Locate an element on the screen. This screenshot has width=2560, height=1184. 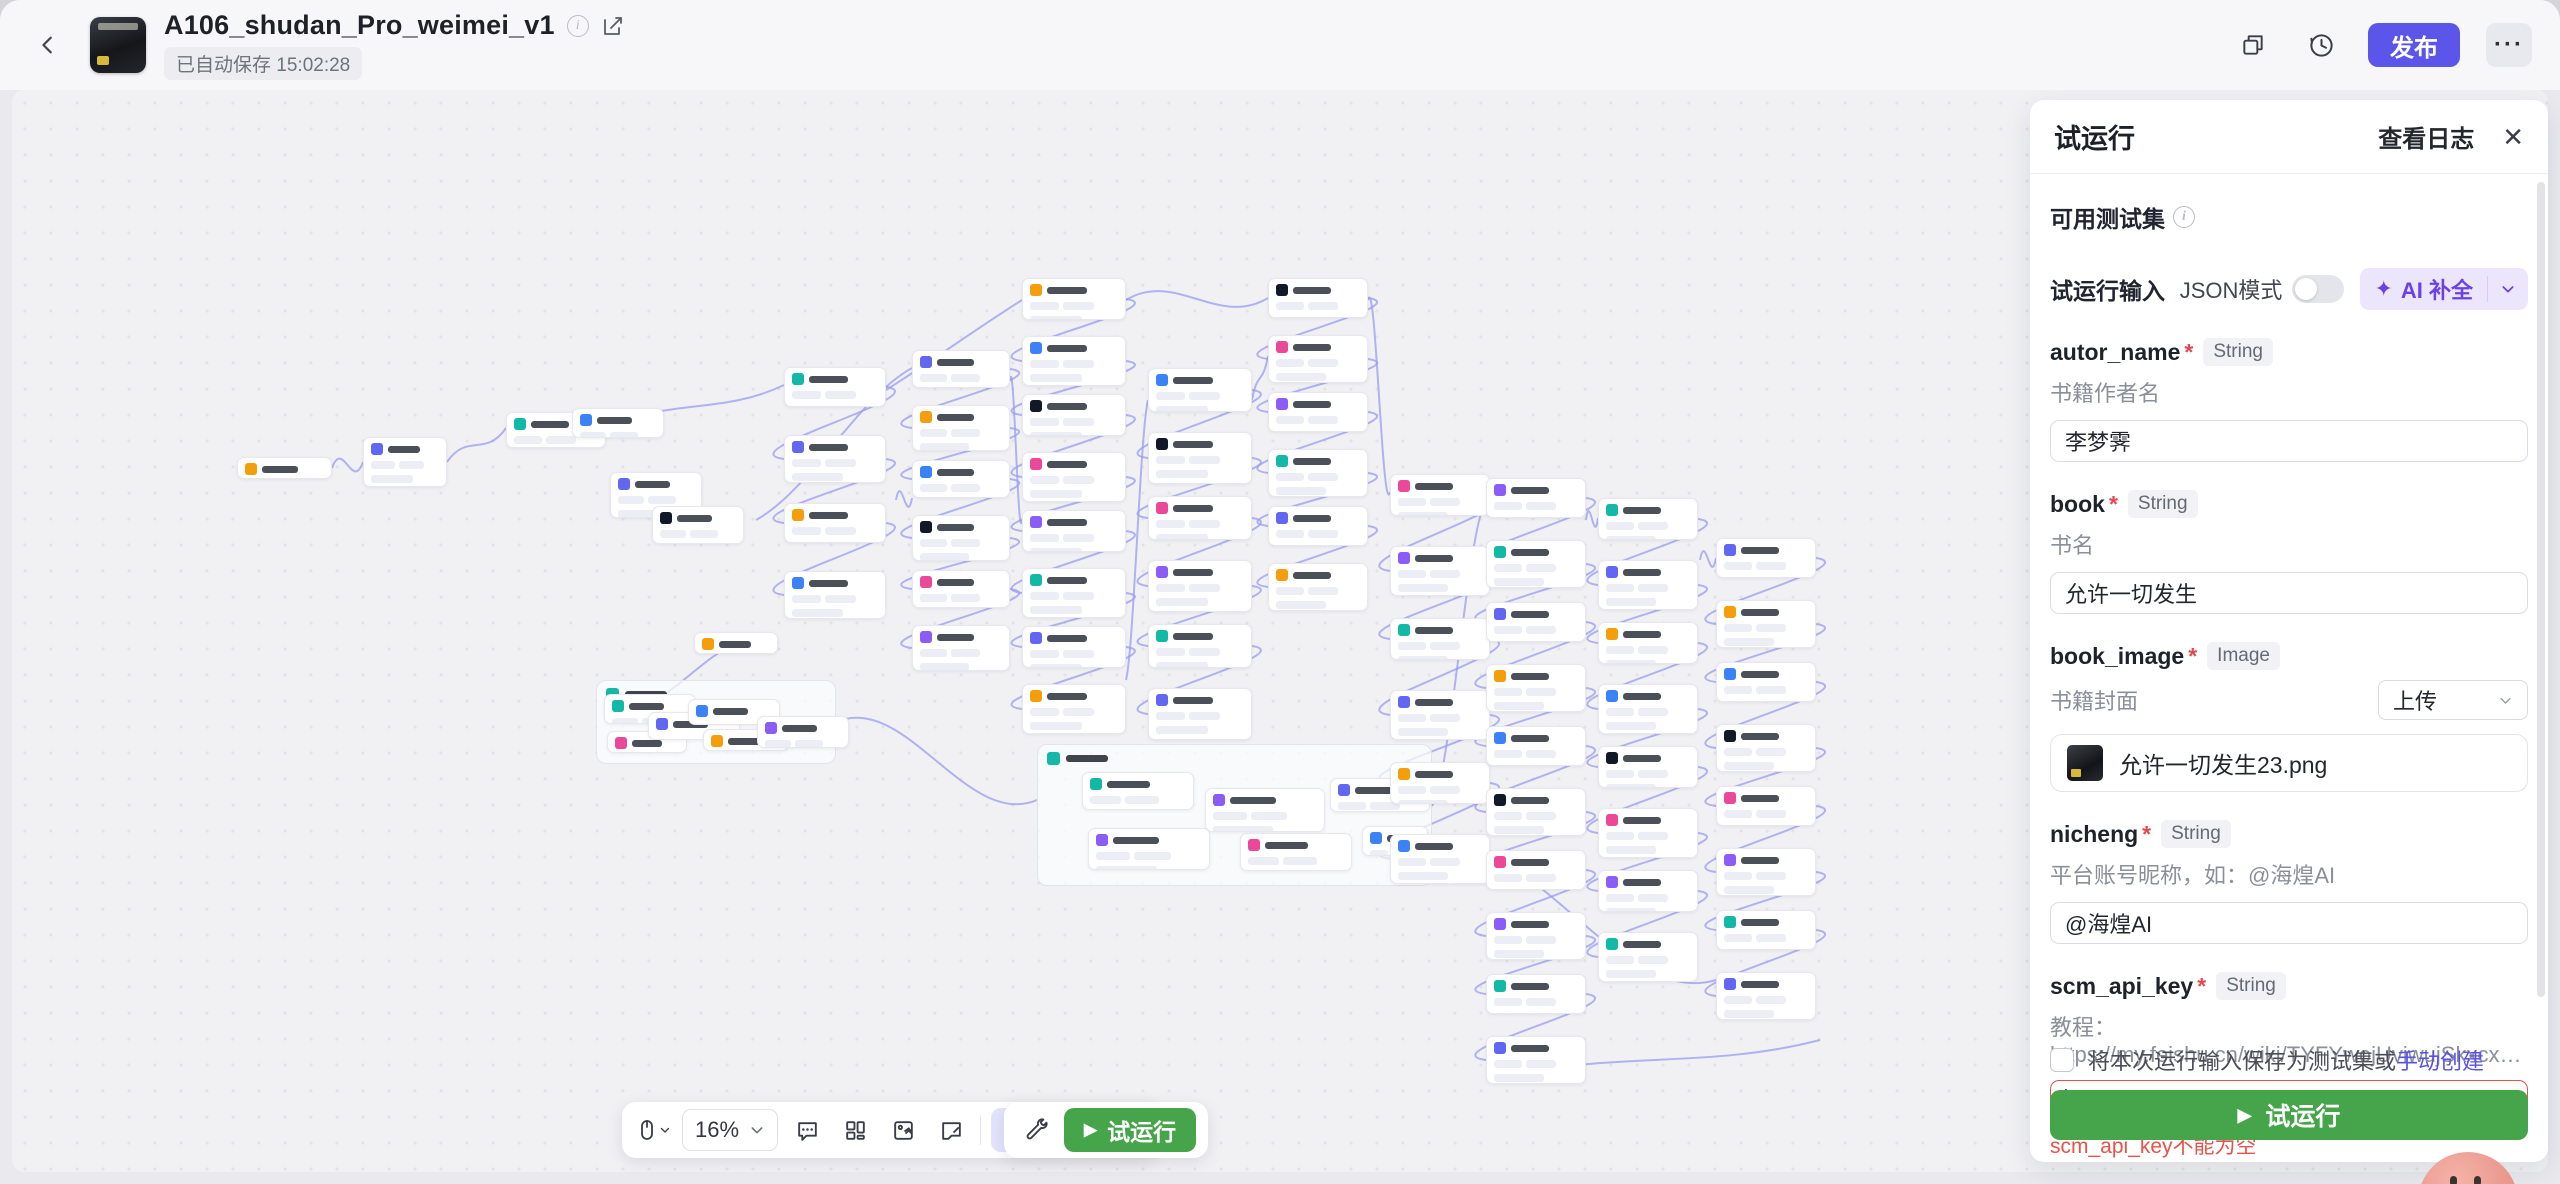
upload-method-select: 上传 is located at coordinates (2453, 700).